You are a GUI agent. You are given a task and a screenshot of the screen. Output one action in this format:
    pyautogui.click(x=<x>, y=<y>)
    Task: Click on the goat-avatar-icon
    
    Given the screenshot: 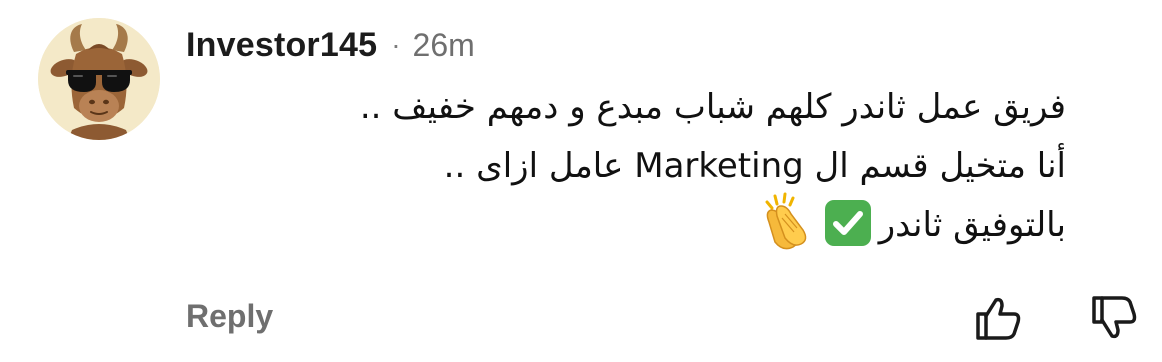 What is the action you would take?
    pyautogui.click(x=99, y=79)
    